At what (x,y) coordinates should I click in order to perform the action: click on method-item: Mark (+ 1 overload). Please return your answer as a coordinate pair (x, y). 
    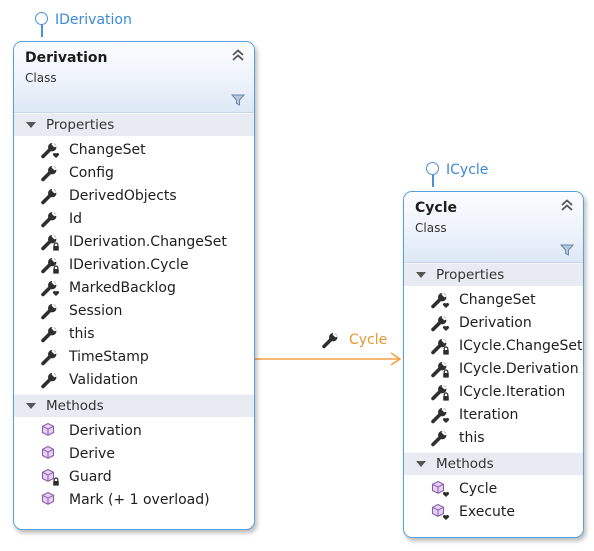
    Looking at the image, I should click on (134, 499).